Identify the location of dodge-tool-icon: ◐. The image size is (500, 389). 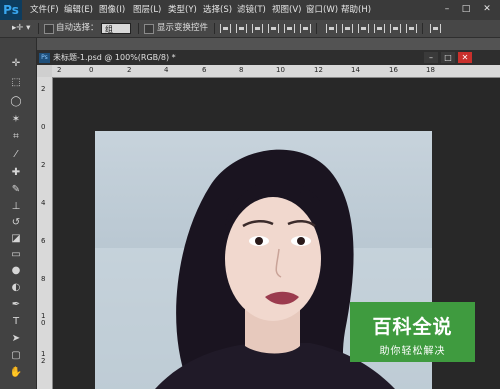
(16, 288).